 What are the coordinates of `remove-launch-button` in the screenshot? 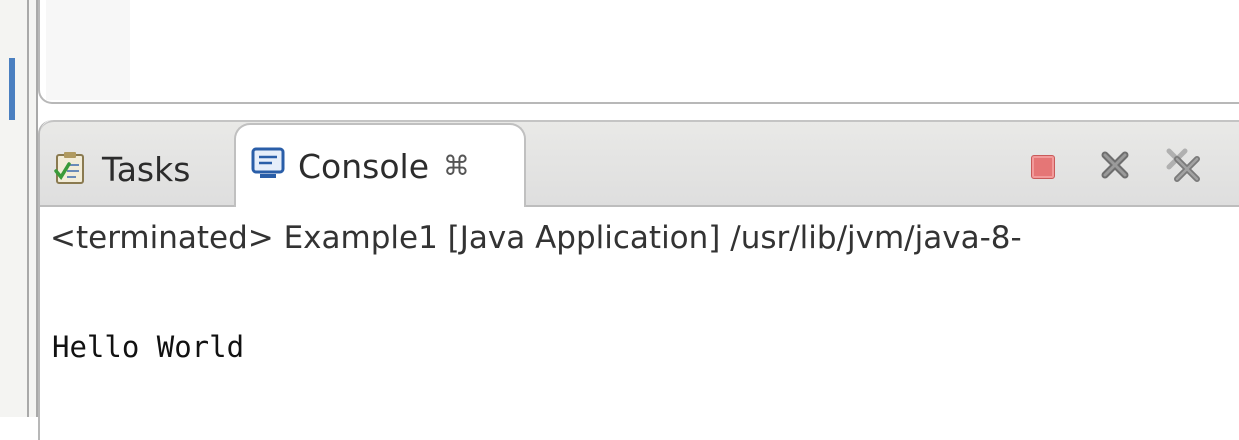 It's located at (1115, 167).